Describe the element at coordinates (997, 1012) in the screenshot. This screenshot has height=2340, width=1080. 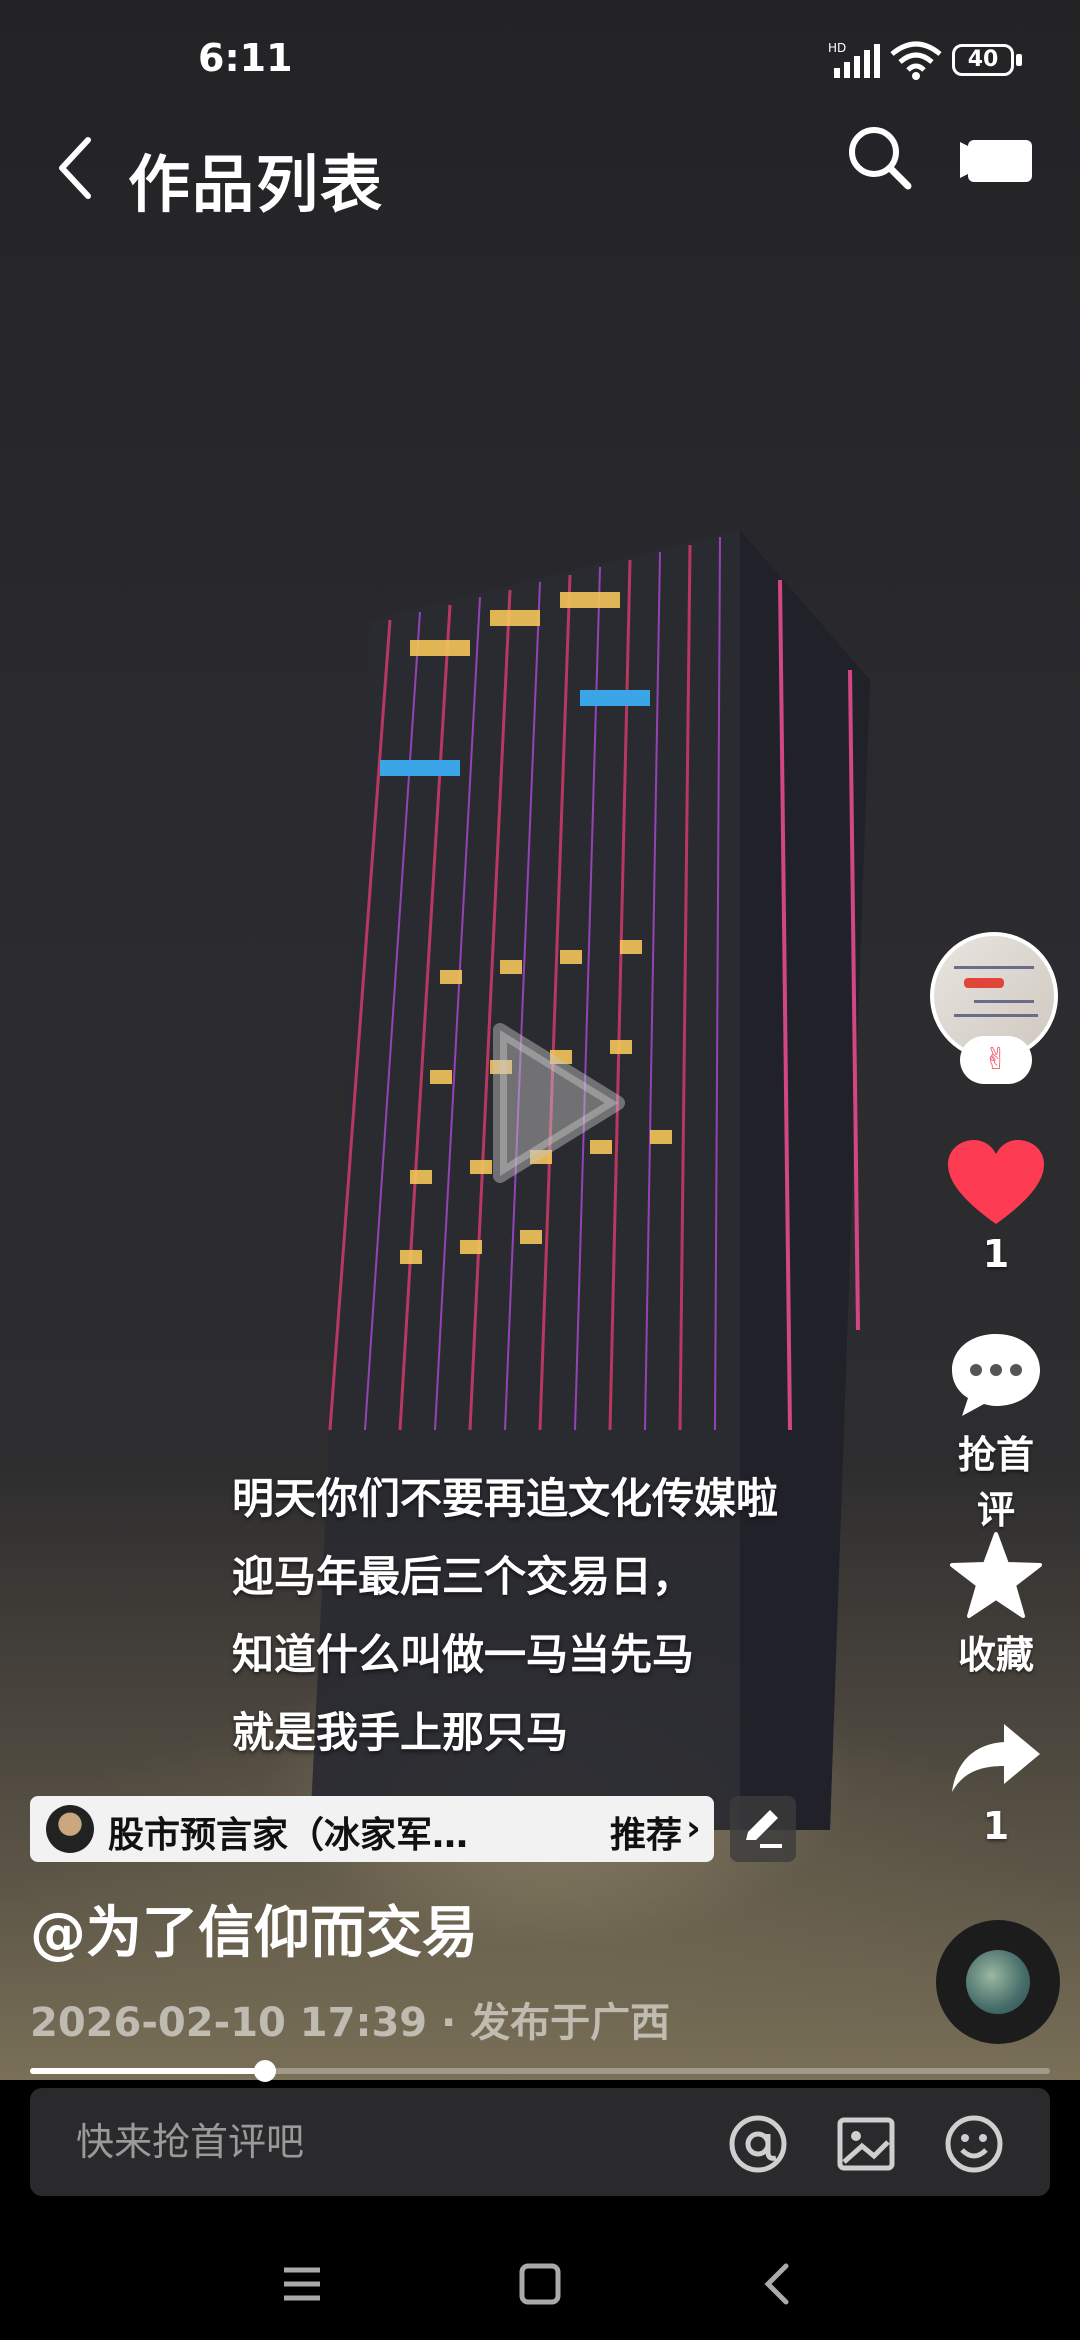
I see `author-avatar-group: ✌` at that location.